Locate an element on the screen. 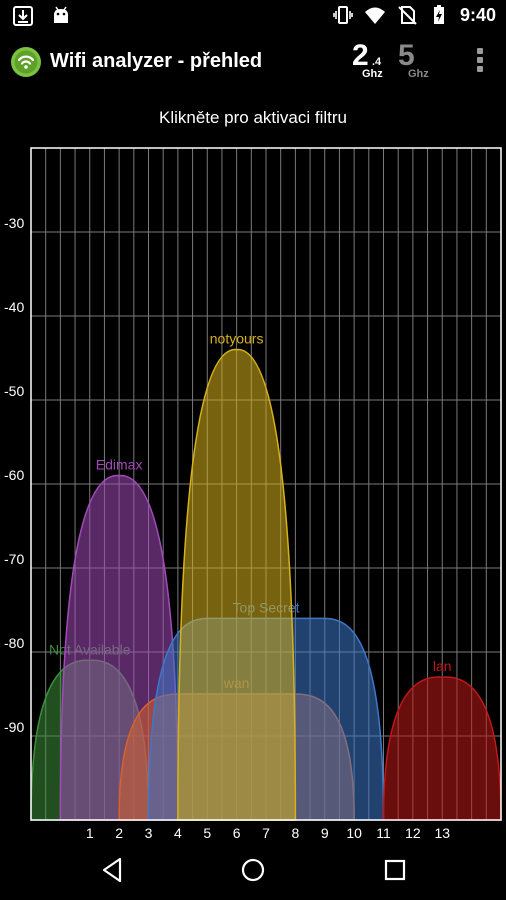 The width and height of the screenshot is (506, 900). y-tick-label: -50 is located at coordinates (14, 391).